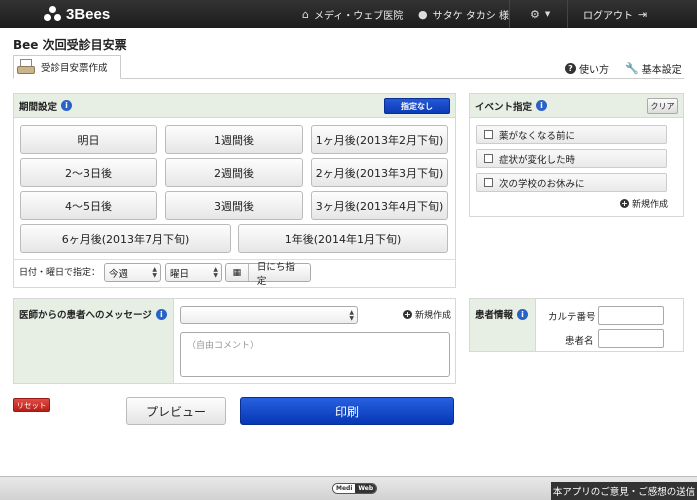 The height and width of the screenshot is (500, 697). I want to click on calendar-icon: ▦, so click(237, 272).